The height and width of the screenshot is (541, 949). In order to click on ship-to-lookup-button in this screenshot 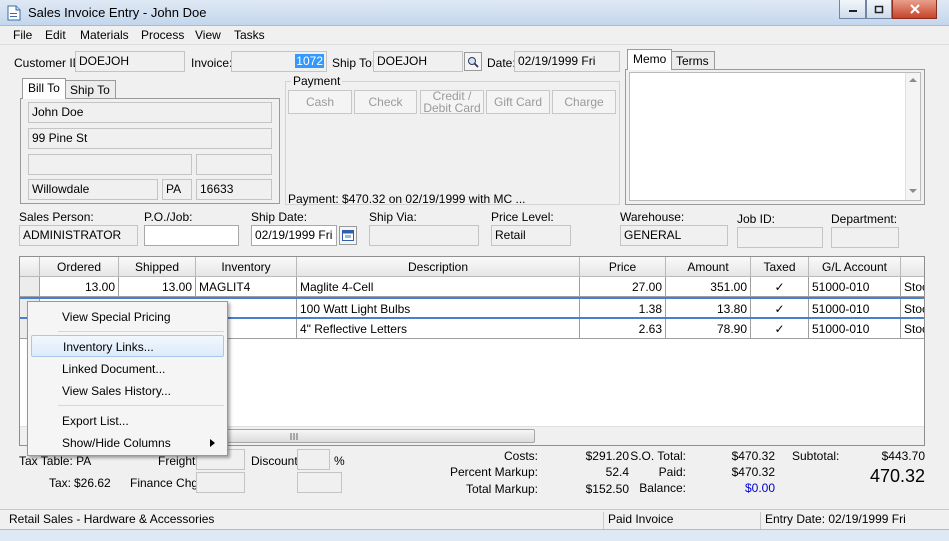, I will do `click(473, 61)`.